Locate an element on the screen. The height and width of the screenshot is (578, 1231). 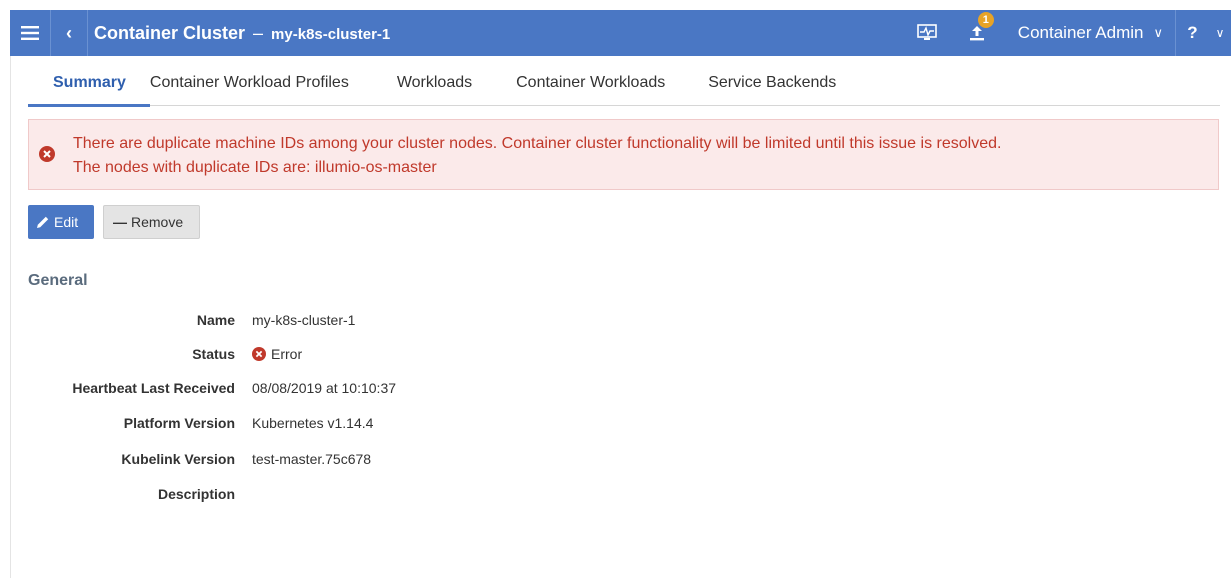
page-title: Container Cluster – my-k8s-cluster-1 is located at coordinates (239, 33).